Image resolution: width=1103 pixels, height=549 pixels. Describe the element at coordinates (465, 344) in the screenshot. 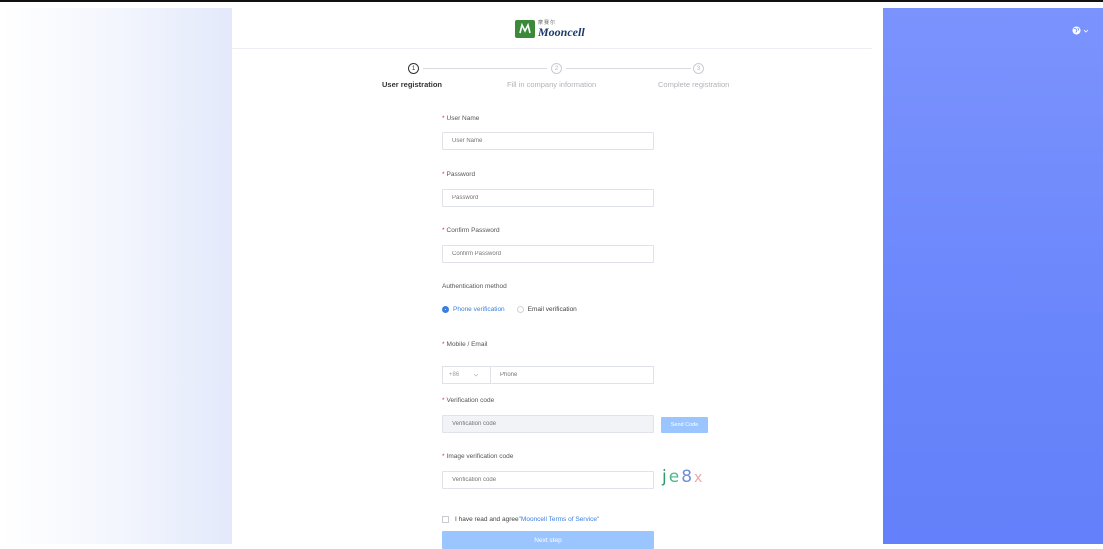

I see `mobile-label: * Mobile / Email` at that location.